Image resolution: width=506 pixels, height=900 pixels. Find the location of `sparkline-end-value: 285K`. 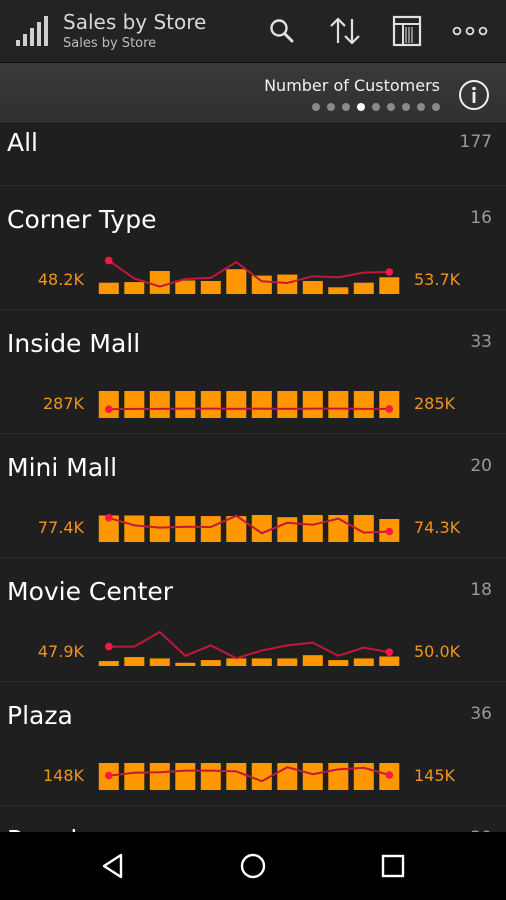

sparkline-end-value: 285K is located at coordinates (435, 403).